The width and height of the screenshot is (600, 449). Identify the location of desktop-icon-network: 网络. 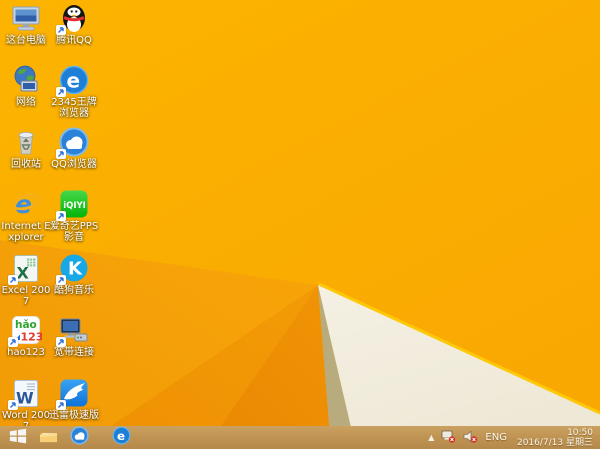
(26, 95).